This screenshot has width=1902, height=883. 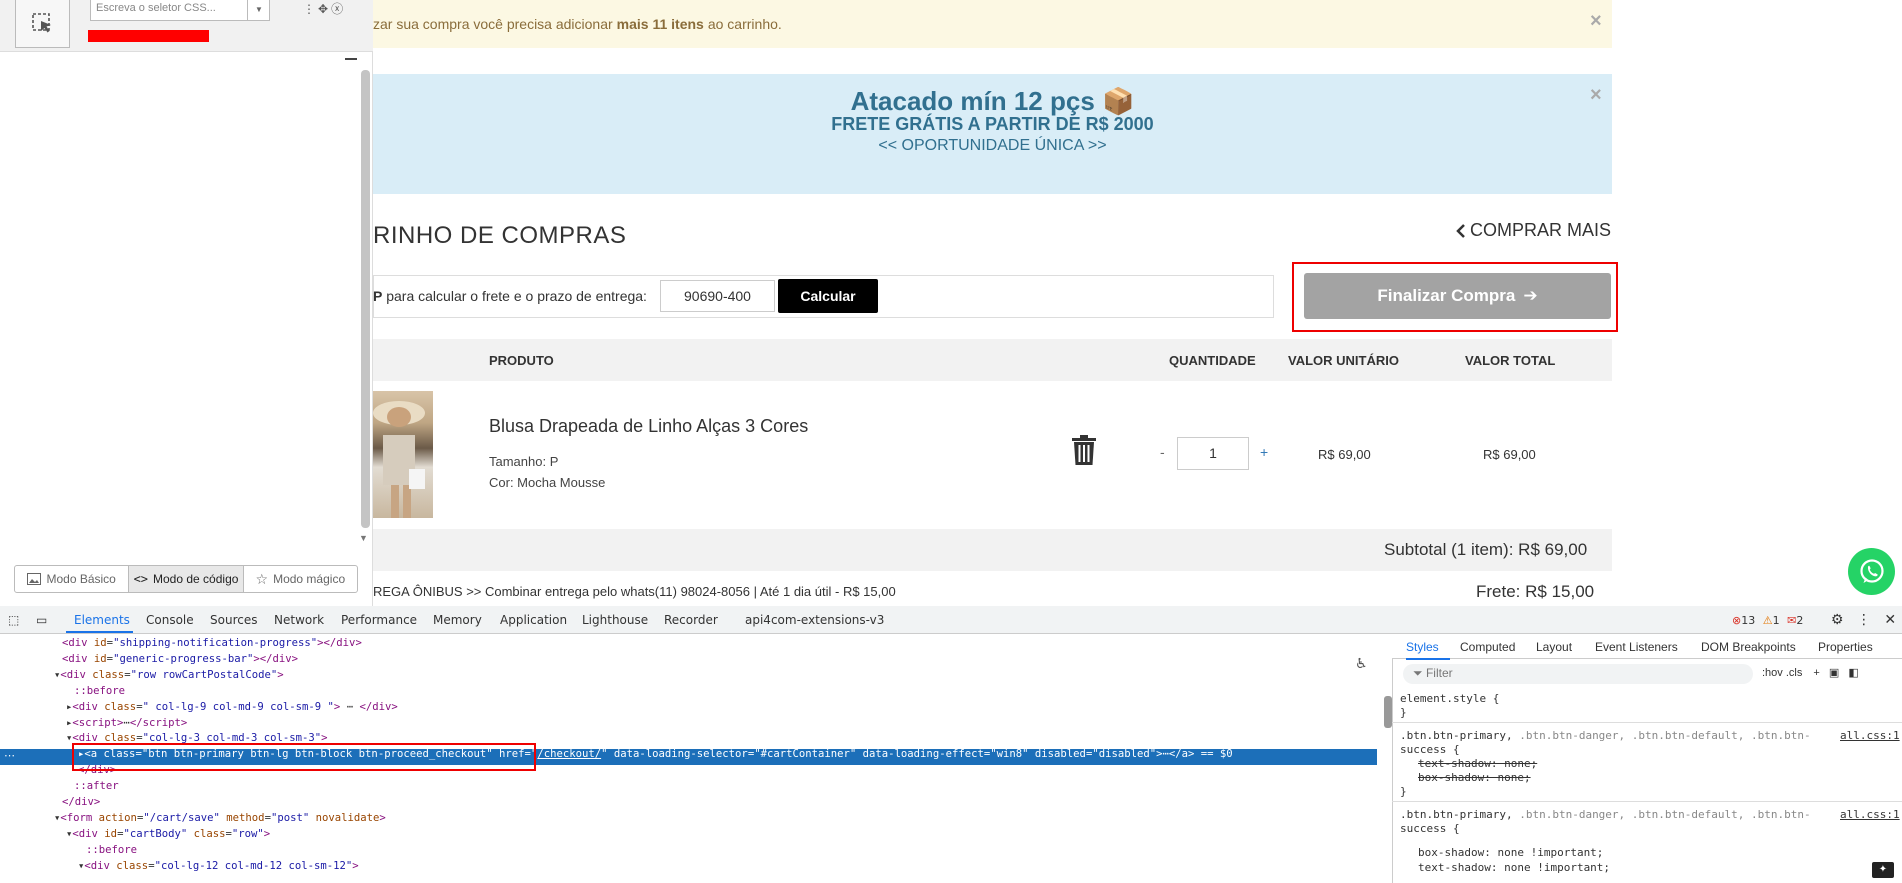 What do you see at coordinates (1361, 663) in the screenshot?
I see `accessibility-icon: ♿` at bounding box center [1361, 663].